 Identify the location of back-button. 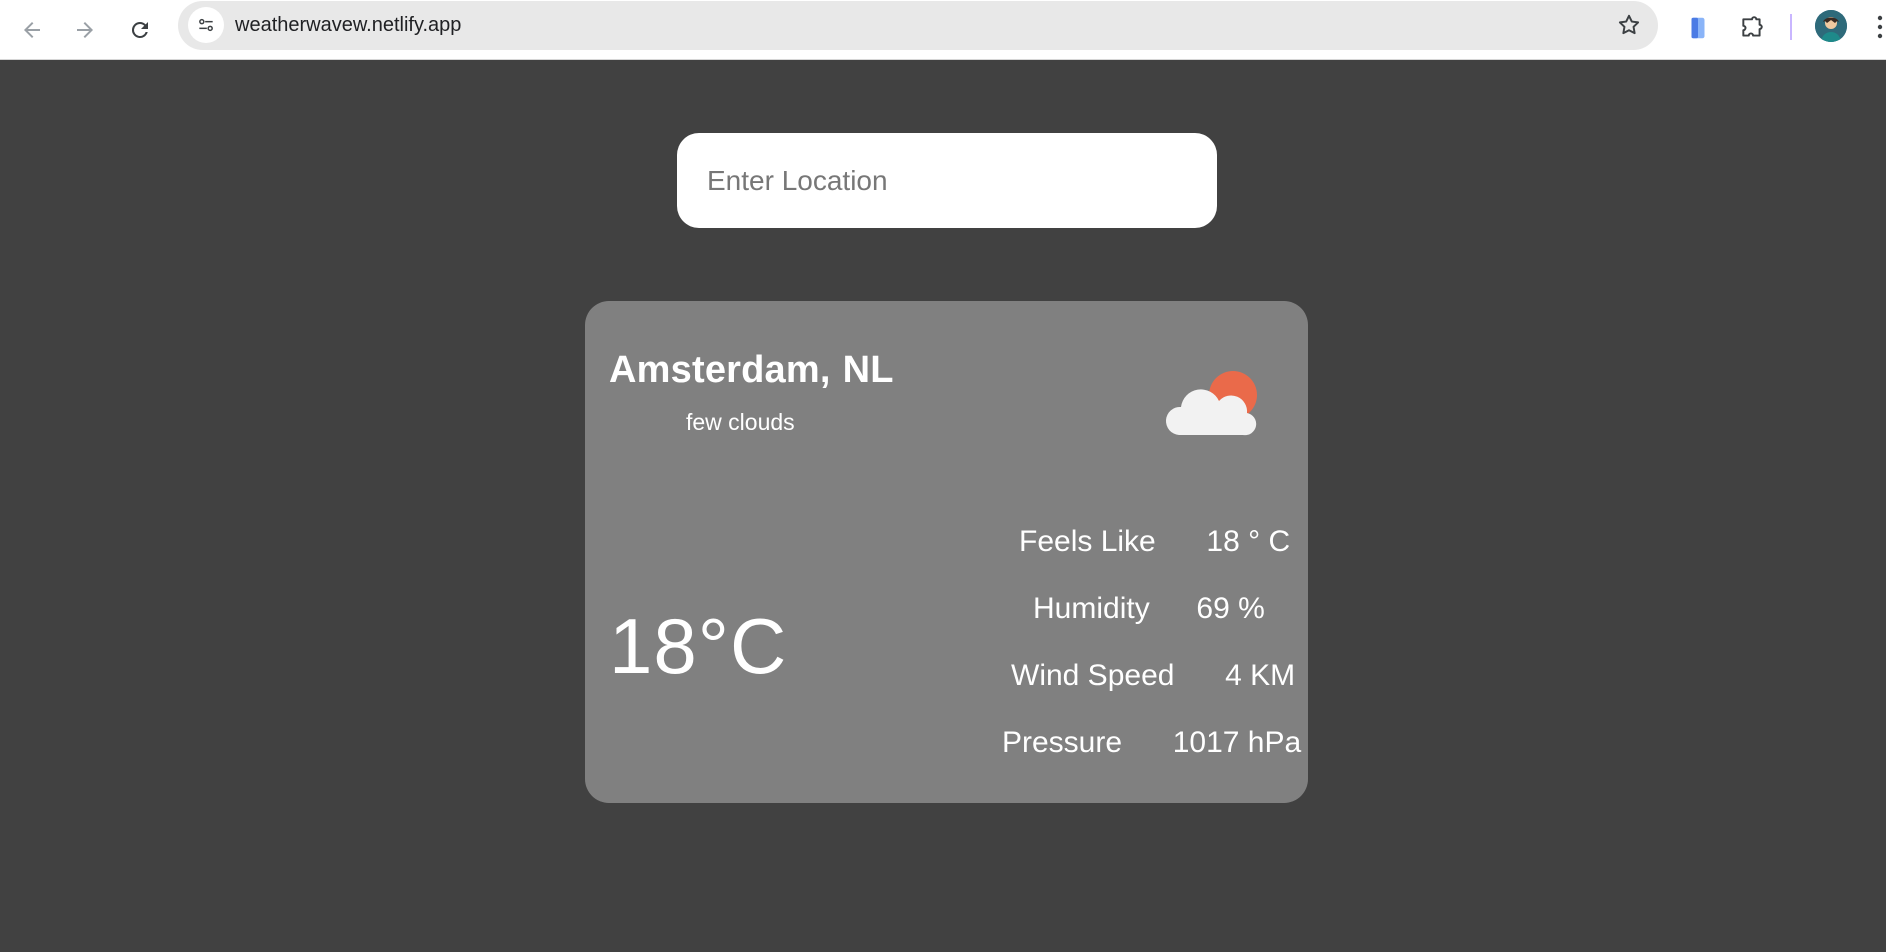
(32, 30).